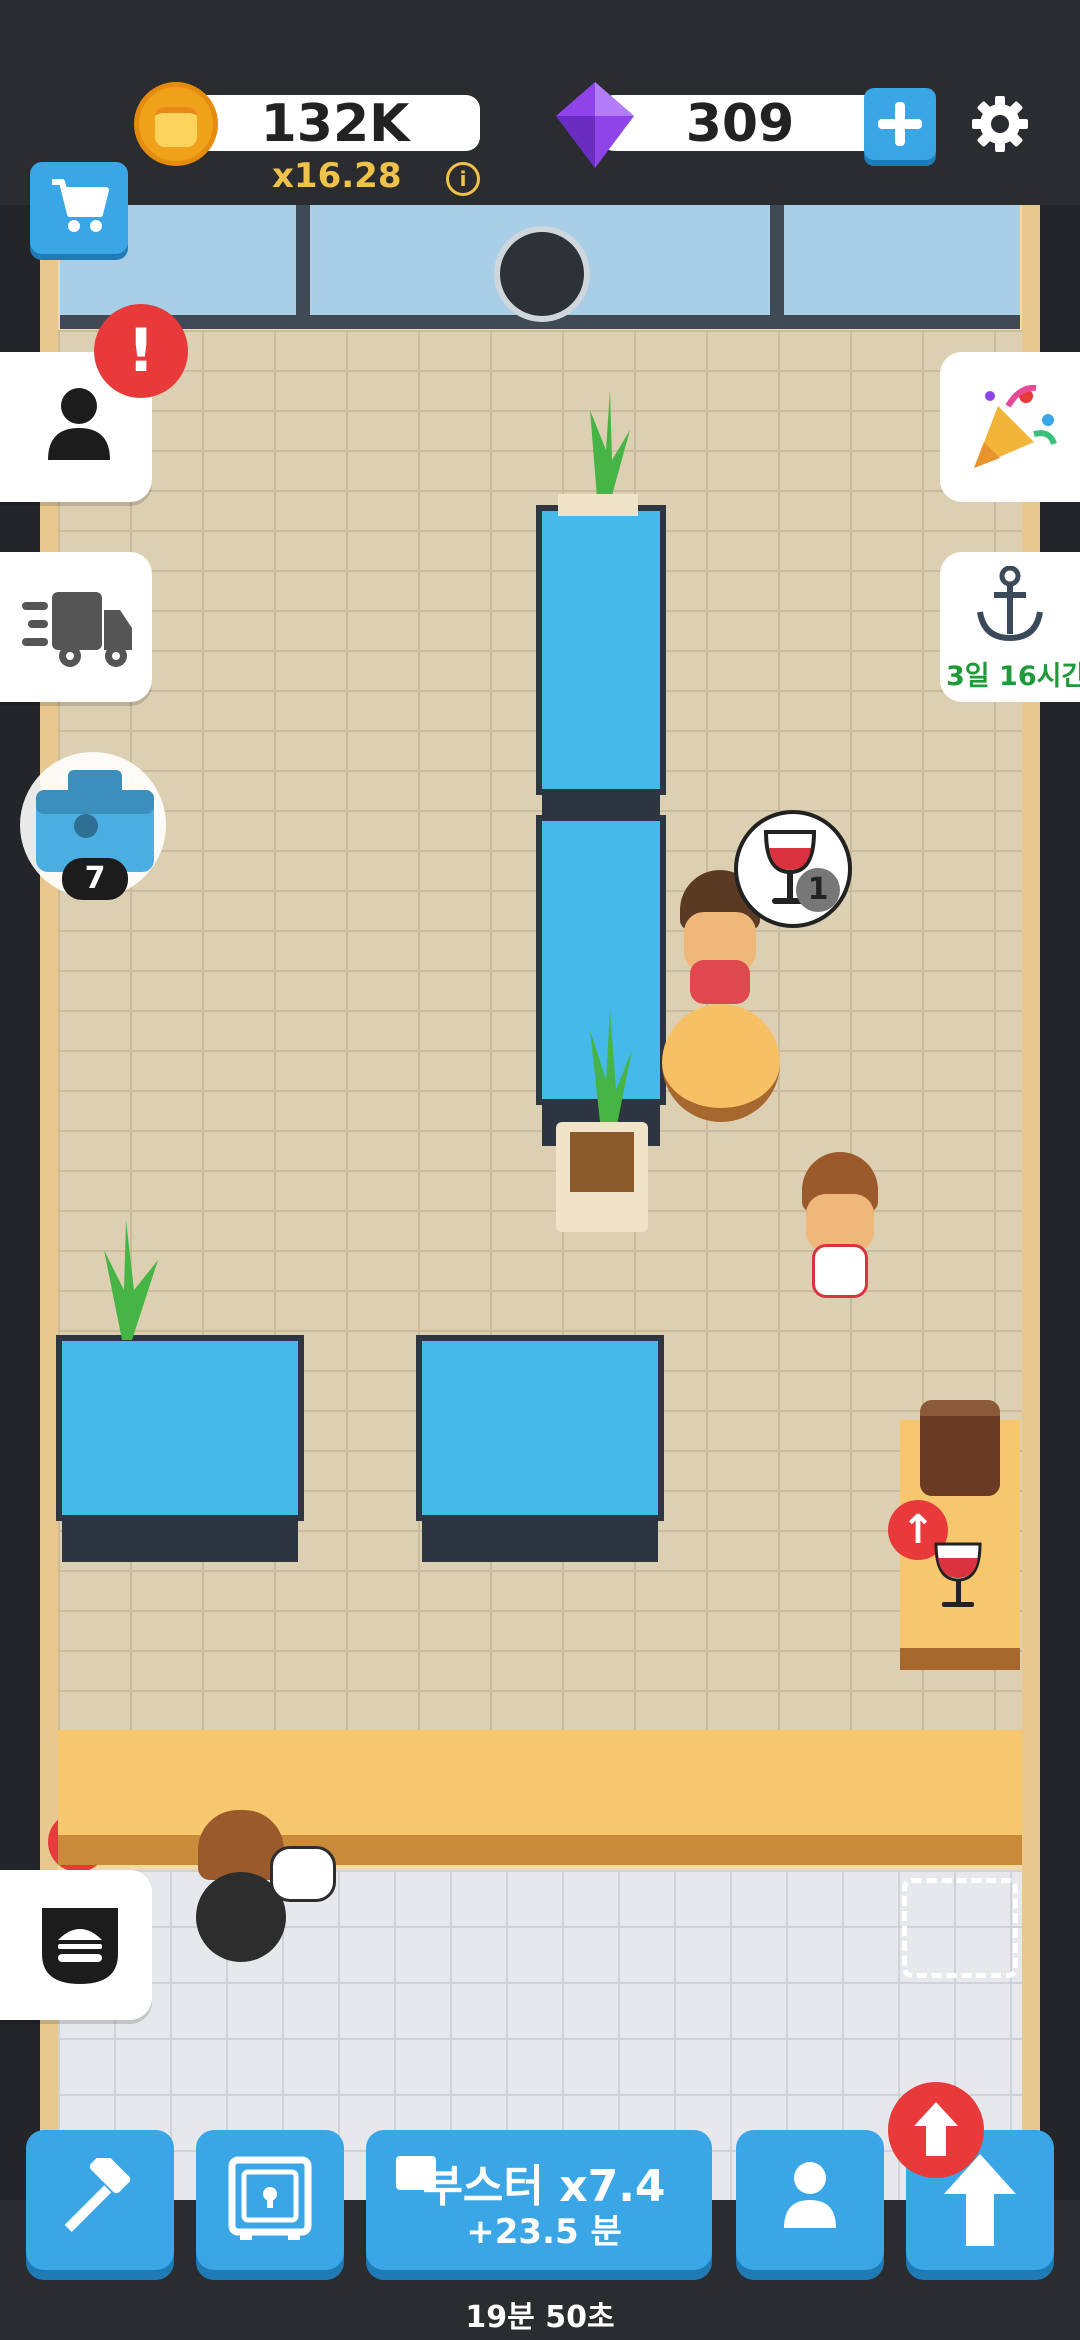  I want to click on round-table, so click(721, 1063).